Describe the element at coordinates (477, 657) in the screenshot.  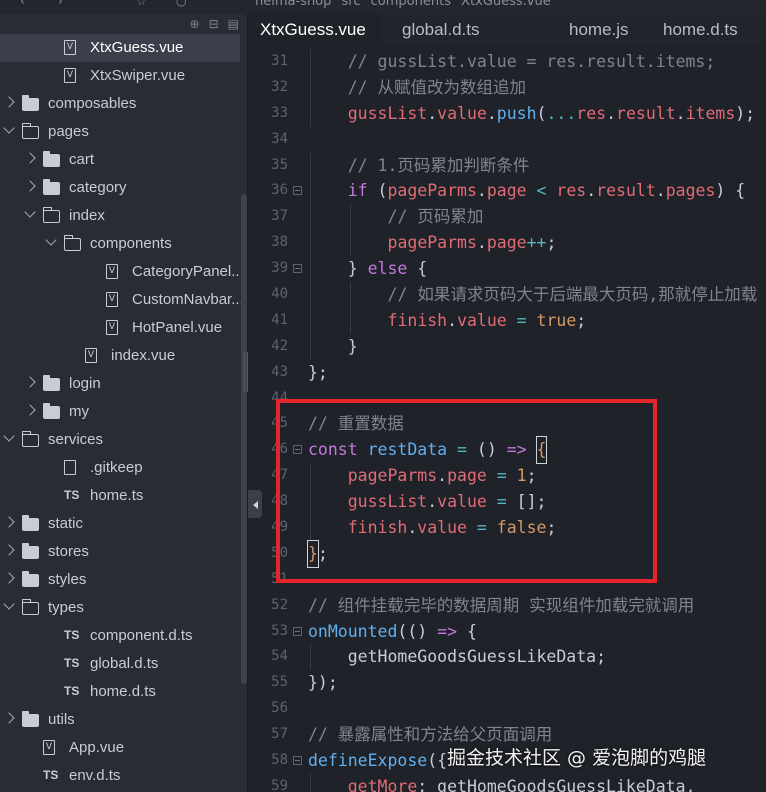
I see `code-text: getHomeGoodsGuessLikeData;` at that location.